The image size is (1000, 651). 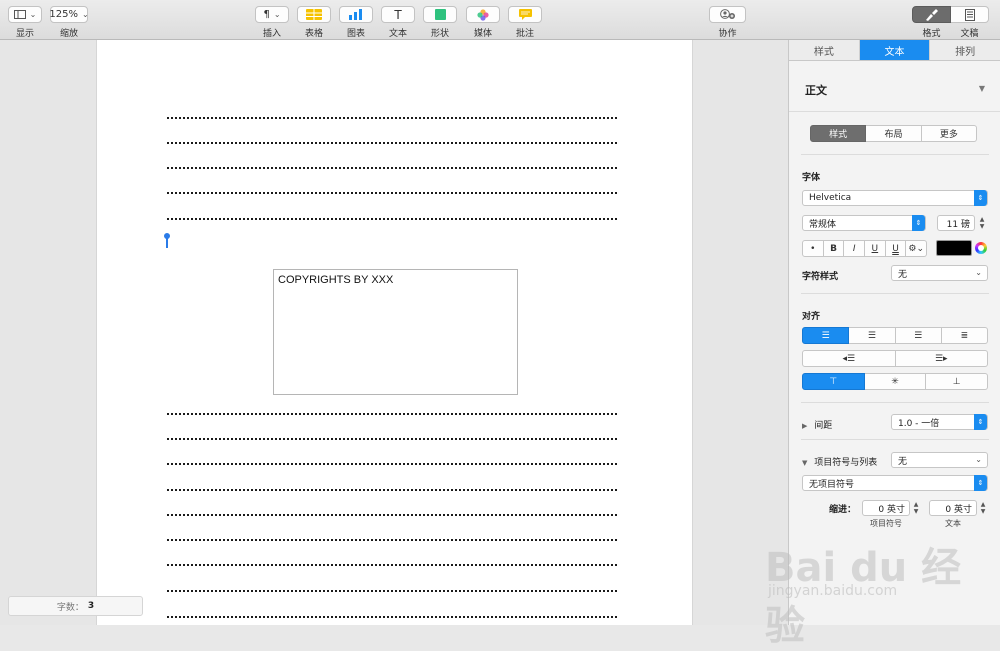 I want to click on photos-icon, so click(x=483, y=14).